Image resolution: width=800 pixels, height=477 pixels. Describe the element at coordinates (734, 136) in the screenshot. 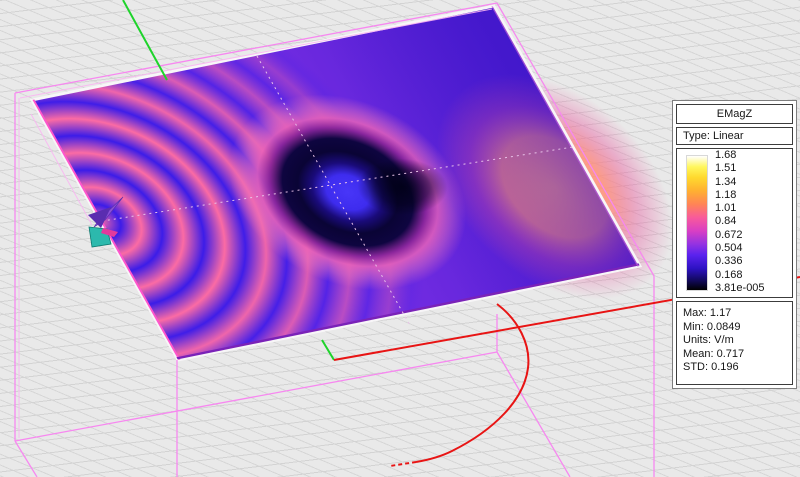

I see `legend-scale-type: Type: Linear` at that location.